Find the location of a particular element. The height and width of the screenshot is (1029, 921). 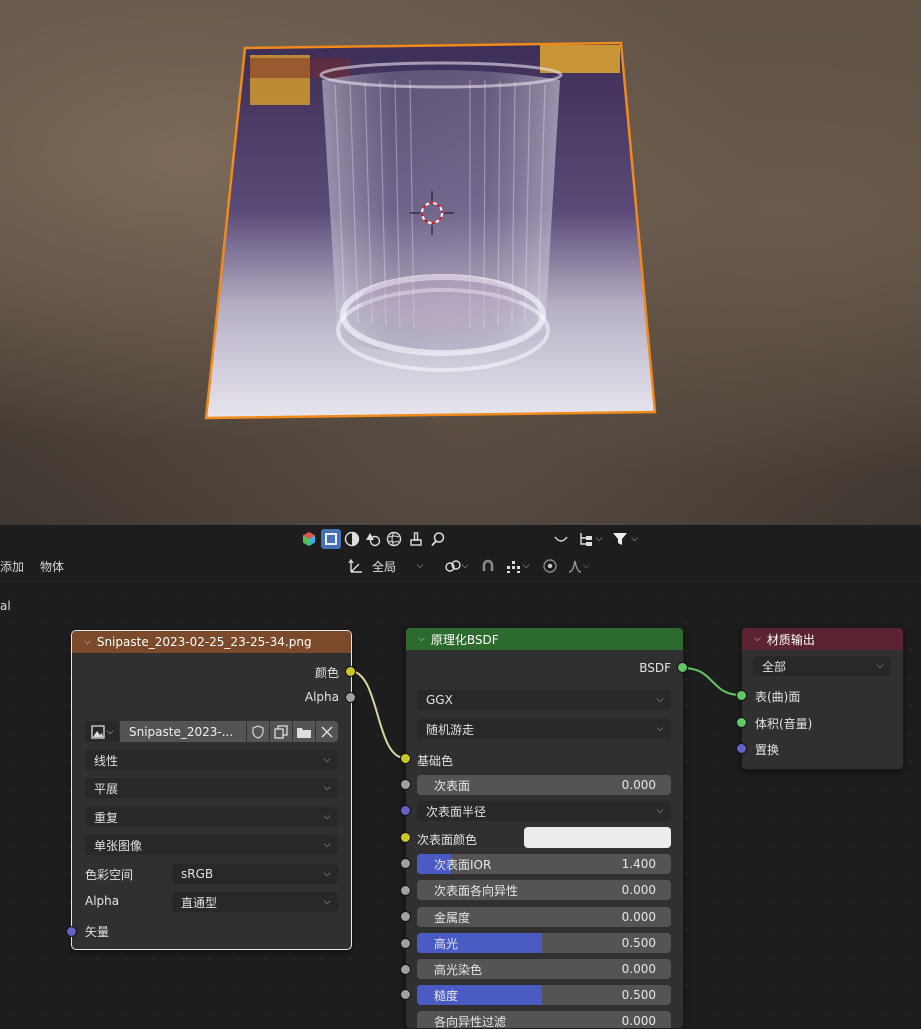

projection-select: 平展 ⌵ is located at coordinates (211, 788).